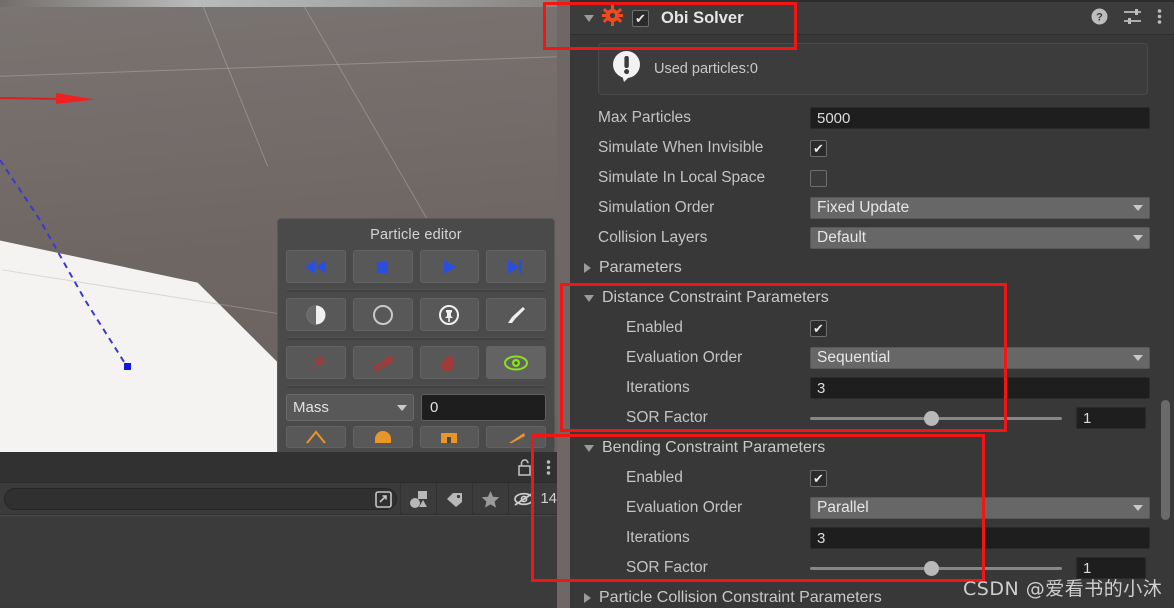 The image size is (1174, 608). What do you see at coordinates (47, 98) in the screenshot?
I see `transform-gizmo-x-arrow` at bounding box center [47, 98].